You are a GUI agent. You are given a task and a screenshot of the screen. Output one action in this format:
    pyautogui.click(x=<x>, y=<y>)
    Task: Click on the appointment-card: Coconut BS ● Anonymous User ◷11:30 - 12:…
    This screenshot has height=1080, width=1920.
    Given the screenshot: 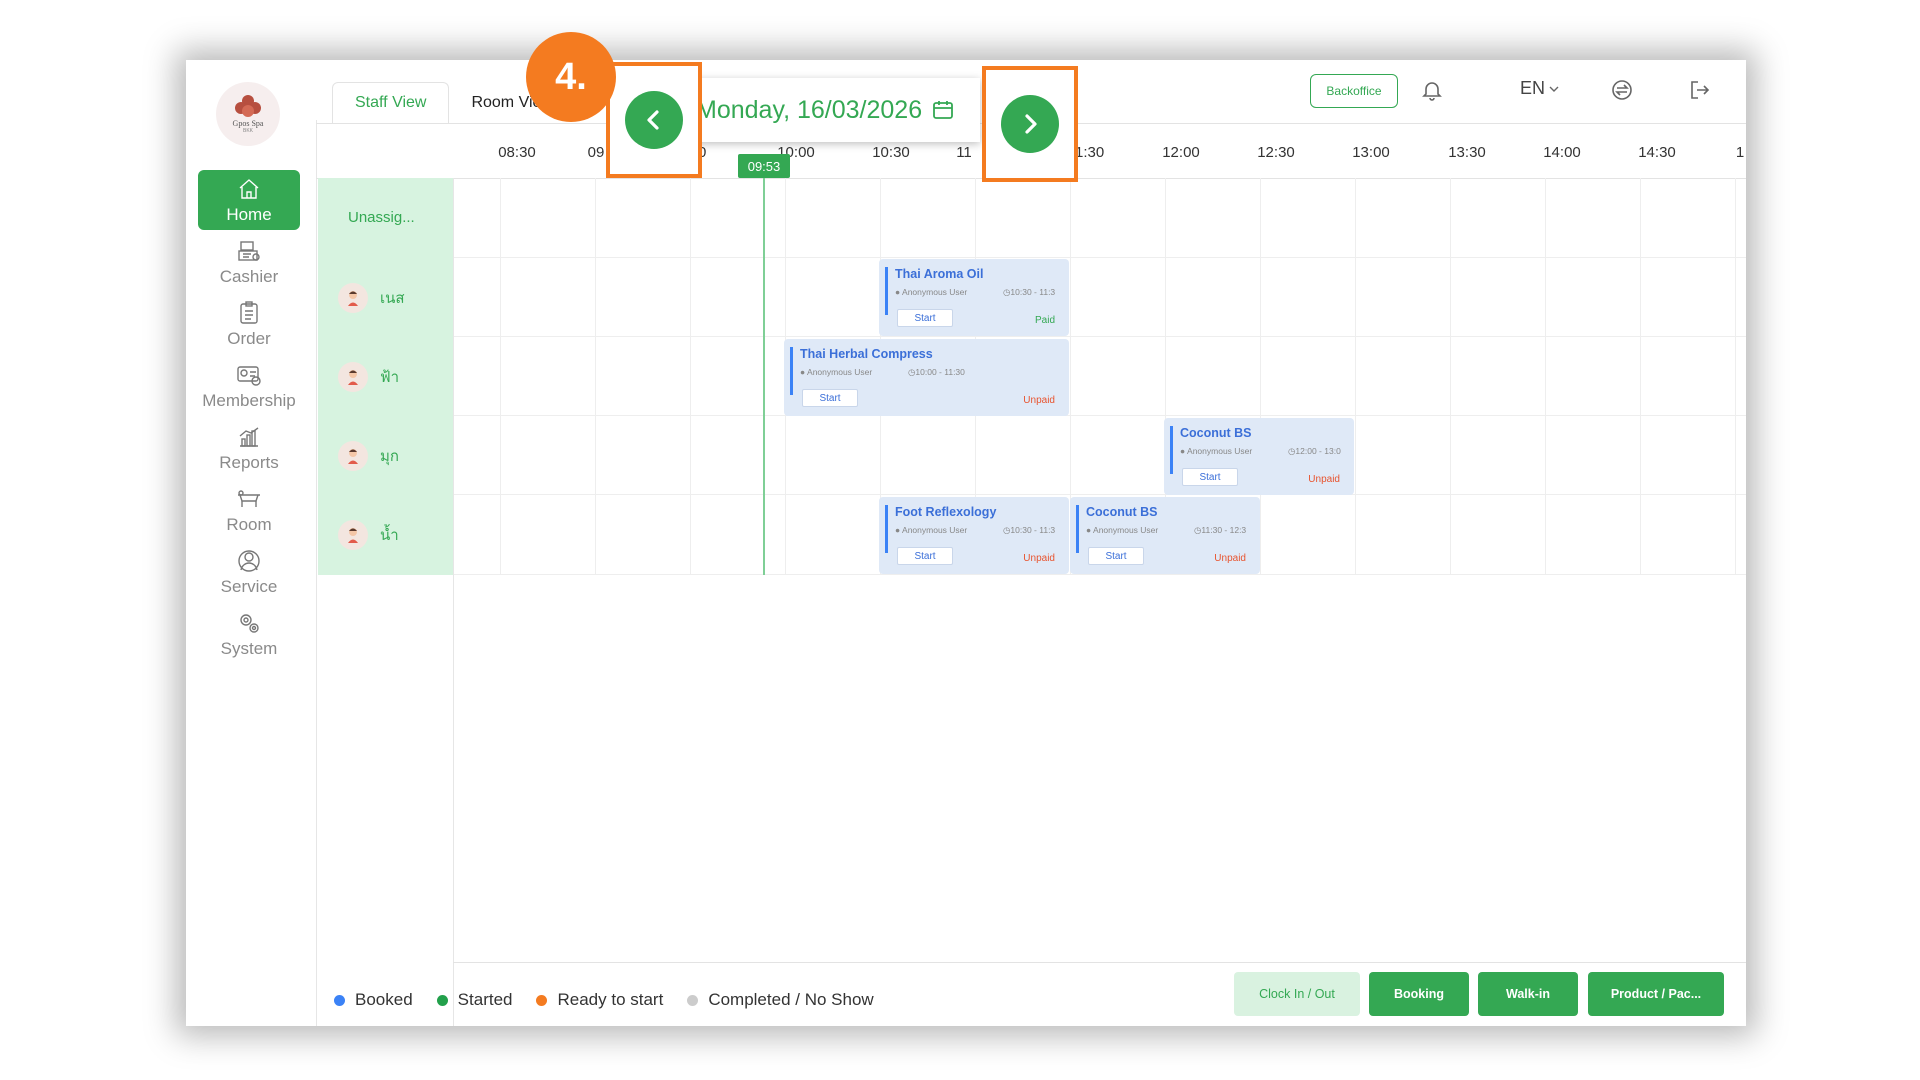 What is the action you would take?
    pyautogui.click(x=1165, y=535)
    